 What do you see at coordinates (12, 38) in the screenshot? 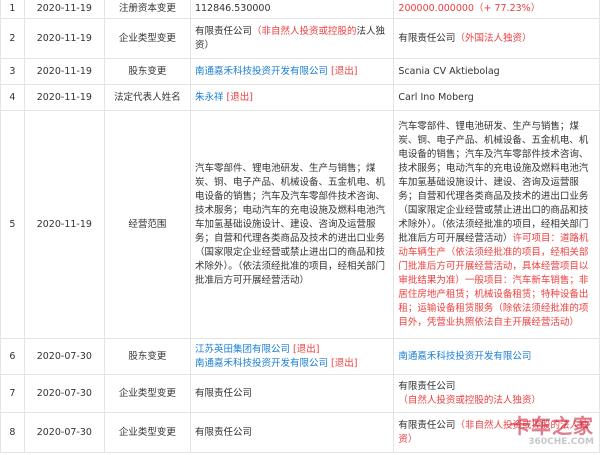
I see `row-index: 2` at bounding box center [12, 38].